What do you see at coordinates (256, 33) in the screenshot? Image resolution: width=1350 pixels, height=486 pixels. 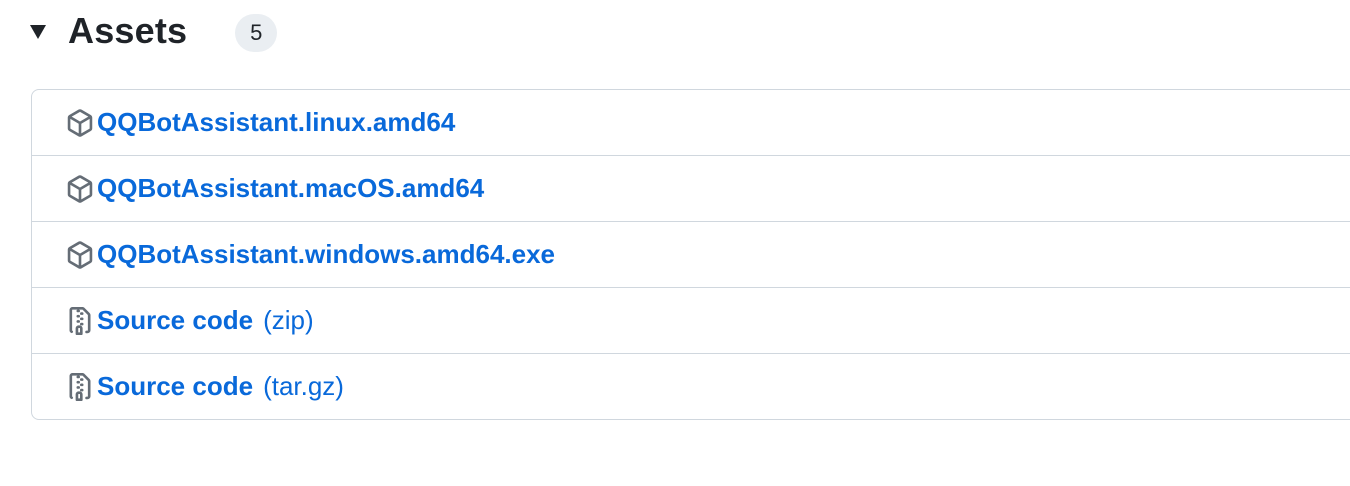 I see `assets-count-badge: 5` at bounding box center [256, 33].